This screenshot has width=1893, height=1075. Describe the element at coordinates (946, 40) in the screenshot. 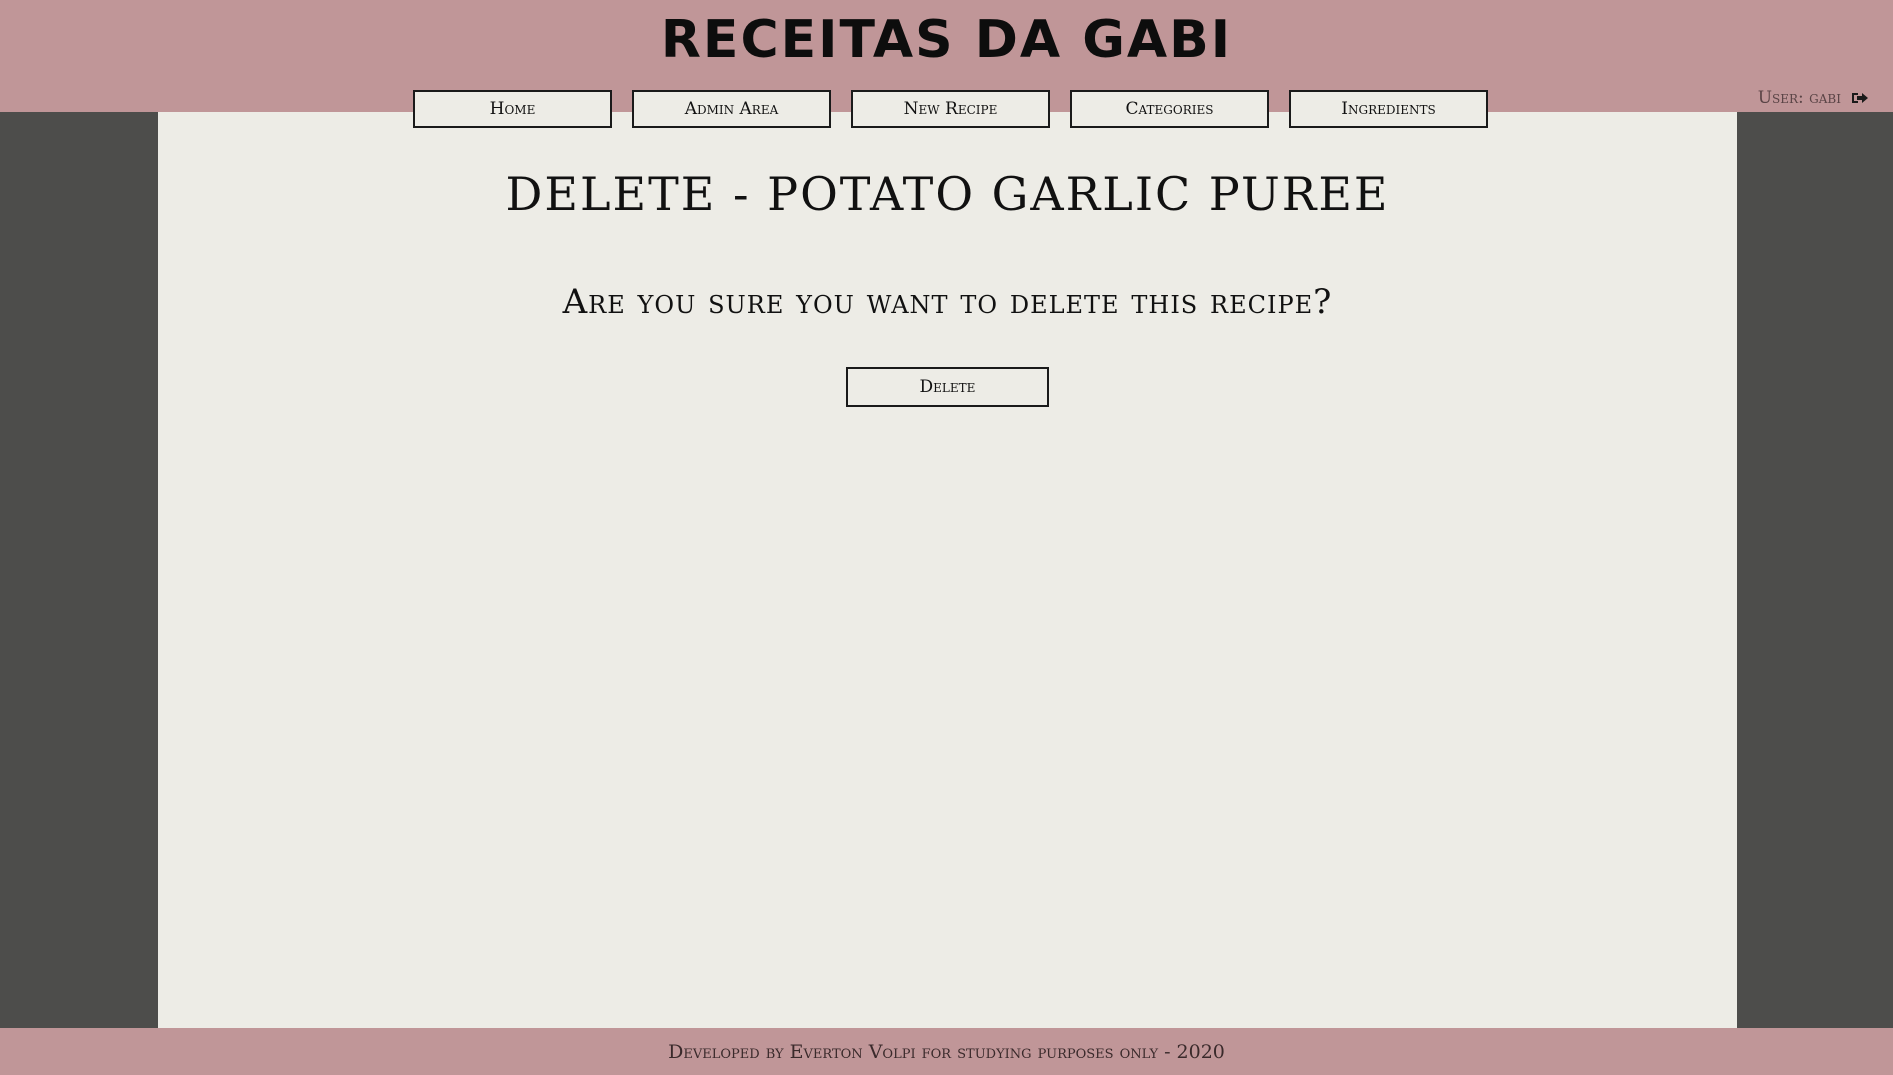

I see `site-title: RECEITAS DA GABI` at that location.